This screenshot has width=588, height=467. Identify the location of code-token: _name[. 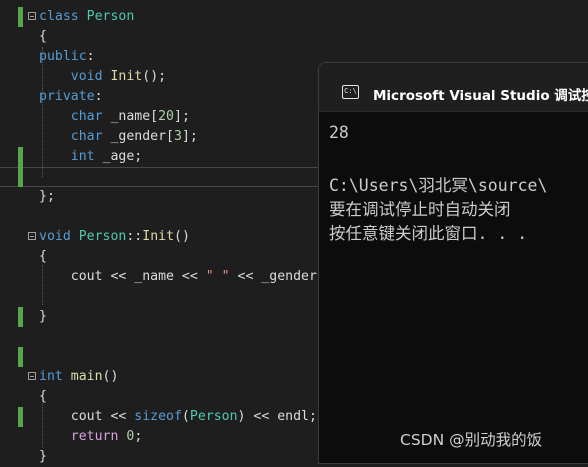
(130, 116).